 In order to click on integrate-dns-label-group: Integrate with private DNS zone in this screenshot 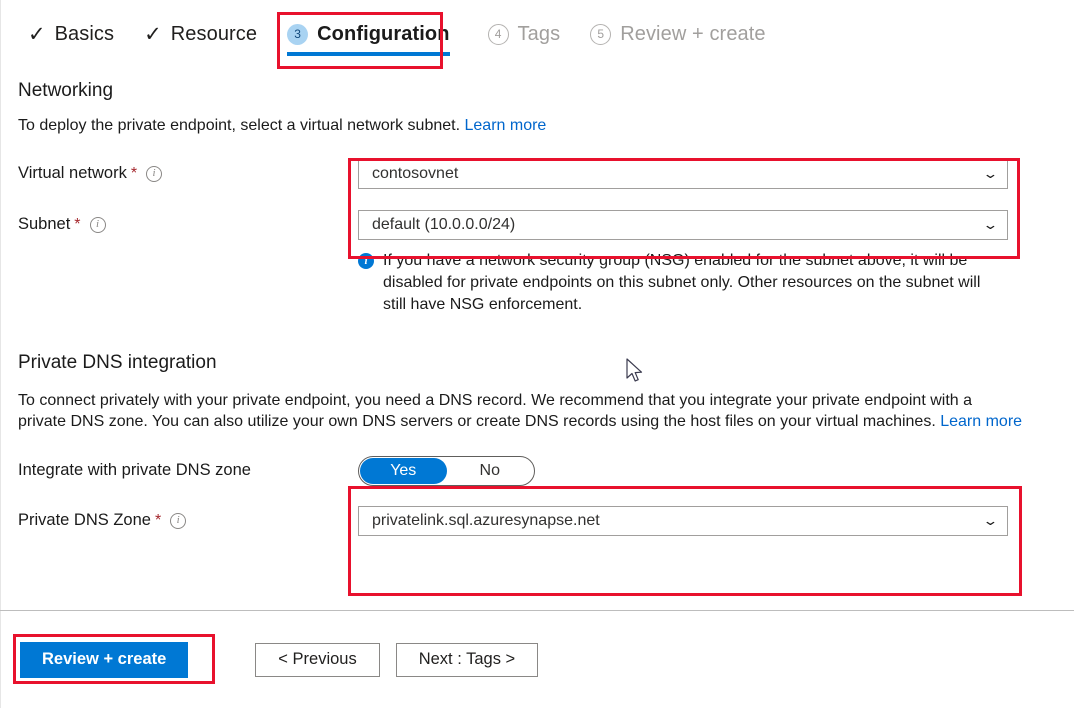, I will do `click(188, 470)`.